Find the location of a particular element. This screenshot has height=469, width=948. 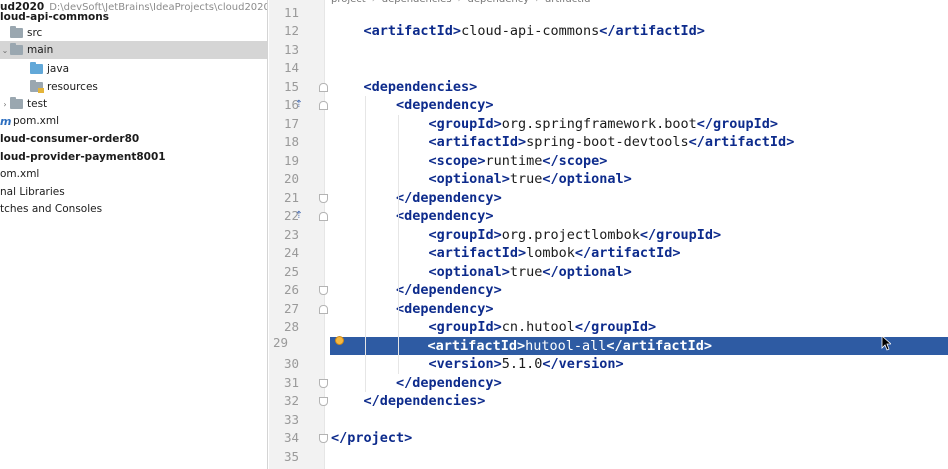

xml-text: runtime is located at coordinates (514, 160).